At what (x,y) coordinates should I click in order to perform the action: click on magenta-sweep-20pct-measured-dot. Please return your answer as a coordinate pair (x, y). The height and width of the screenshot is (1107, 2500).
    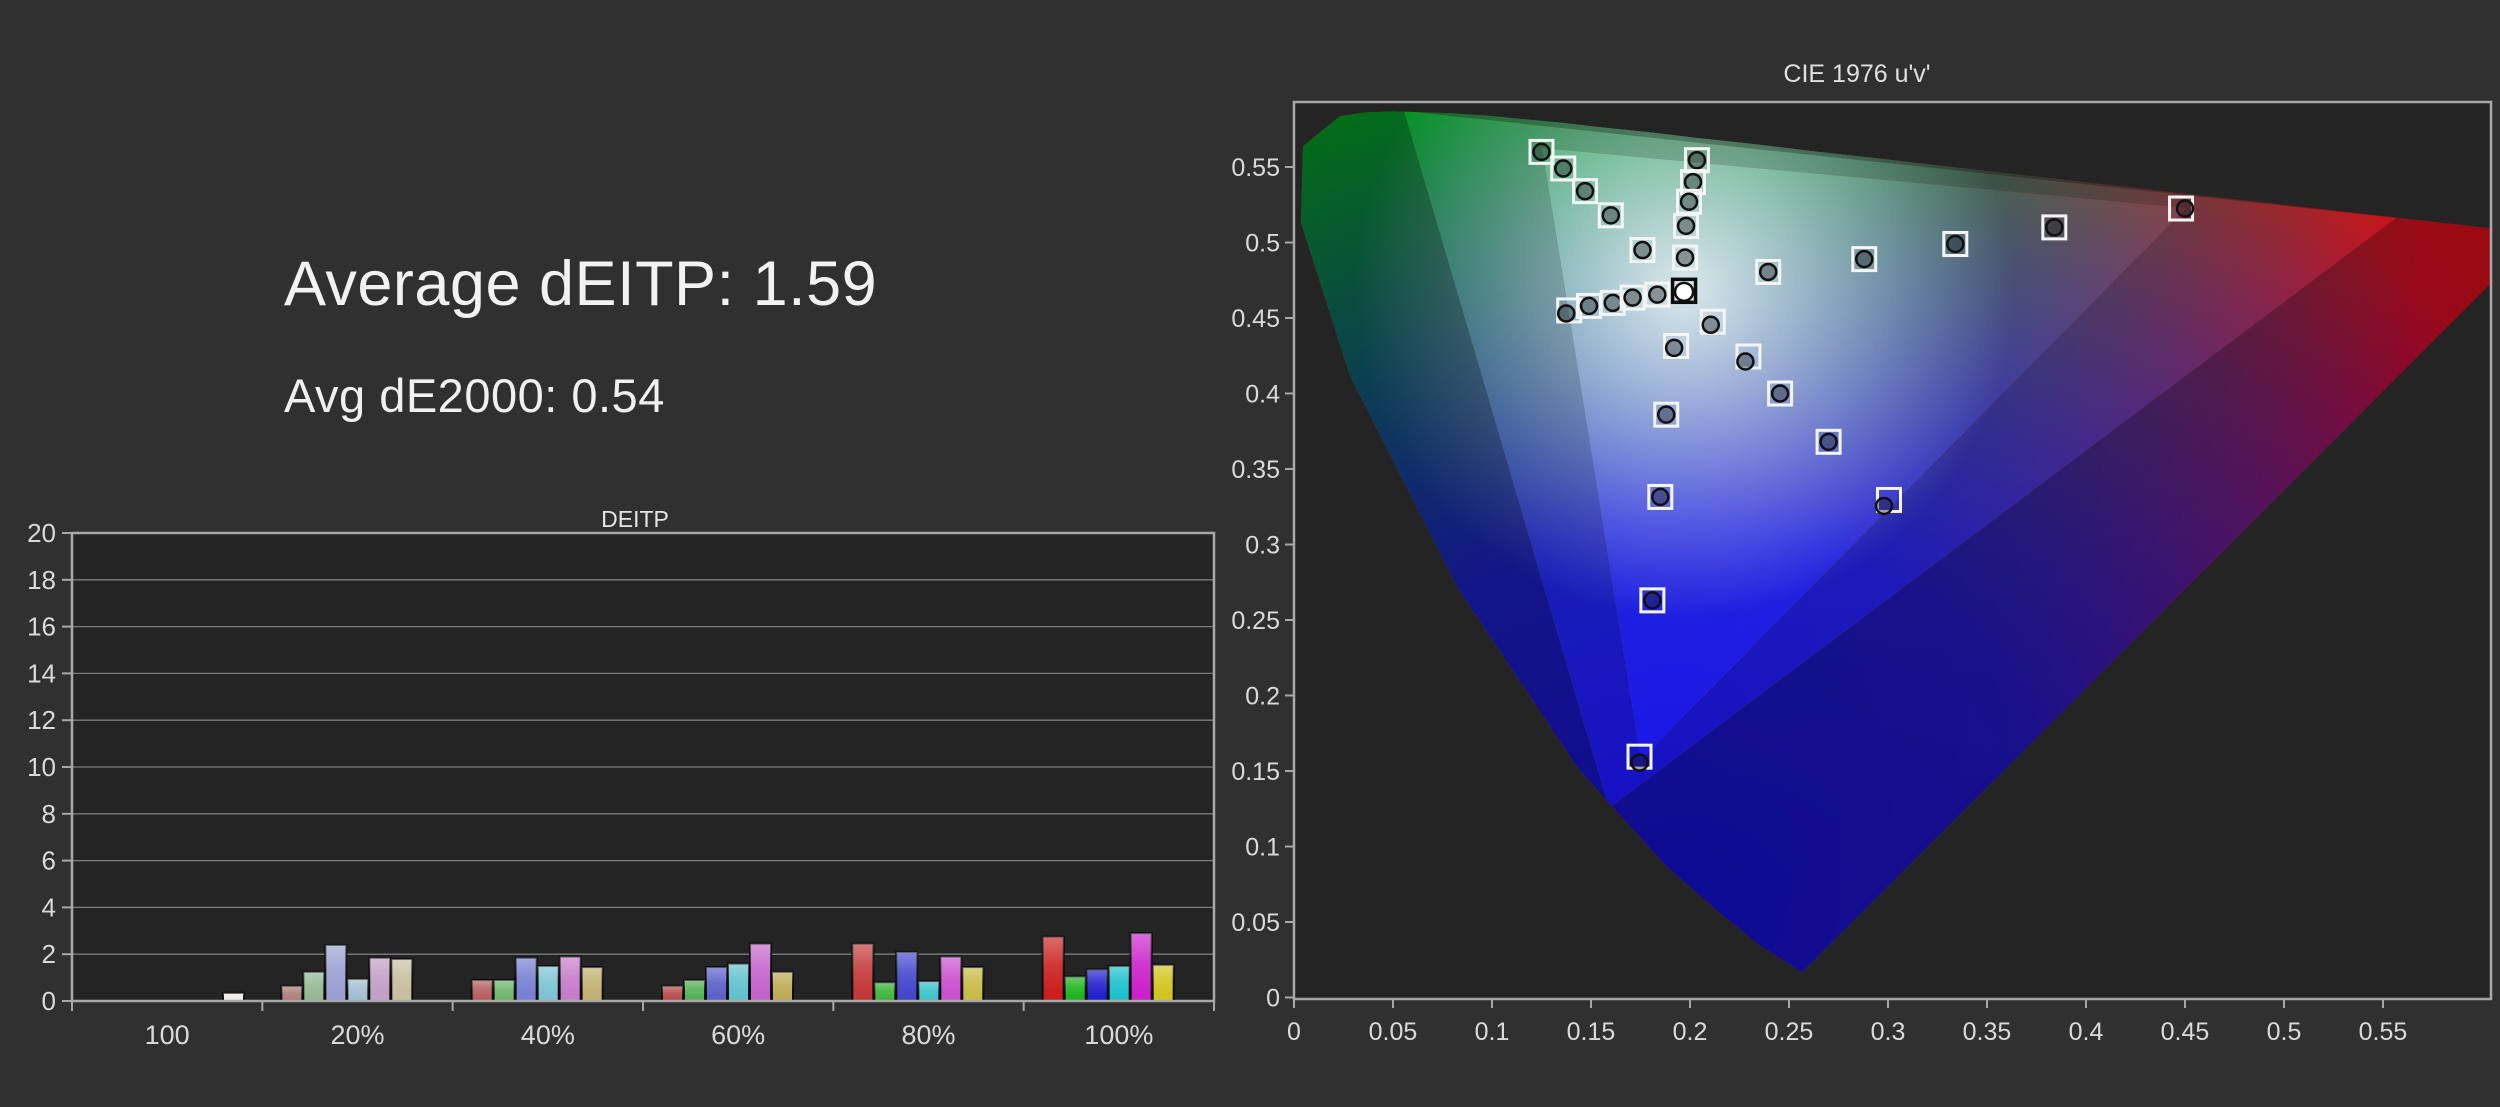
    Looking at the image, I should click on (1711, 325).